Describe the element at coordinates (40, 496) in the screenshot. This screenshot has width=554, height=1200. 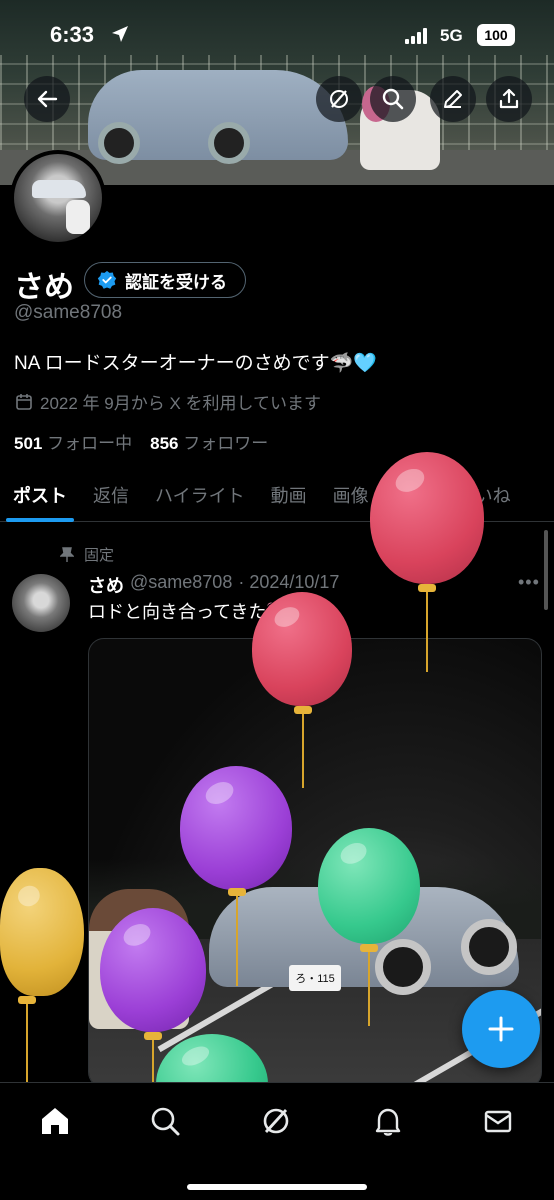
I see `tab-posts: ポスト` at that location.